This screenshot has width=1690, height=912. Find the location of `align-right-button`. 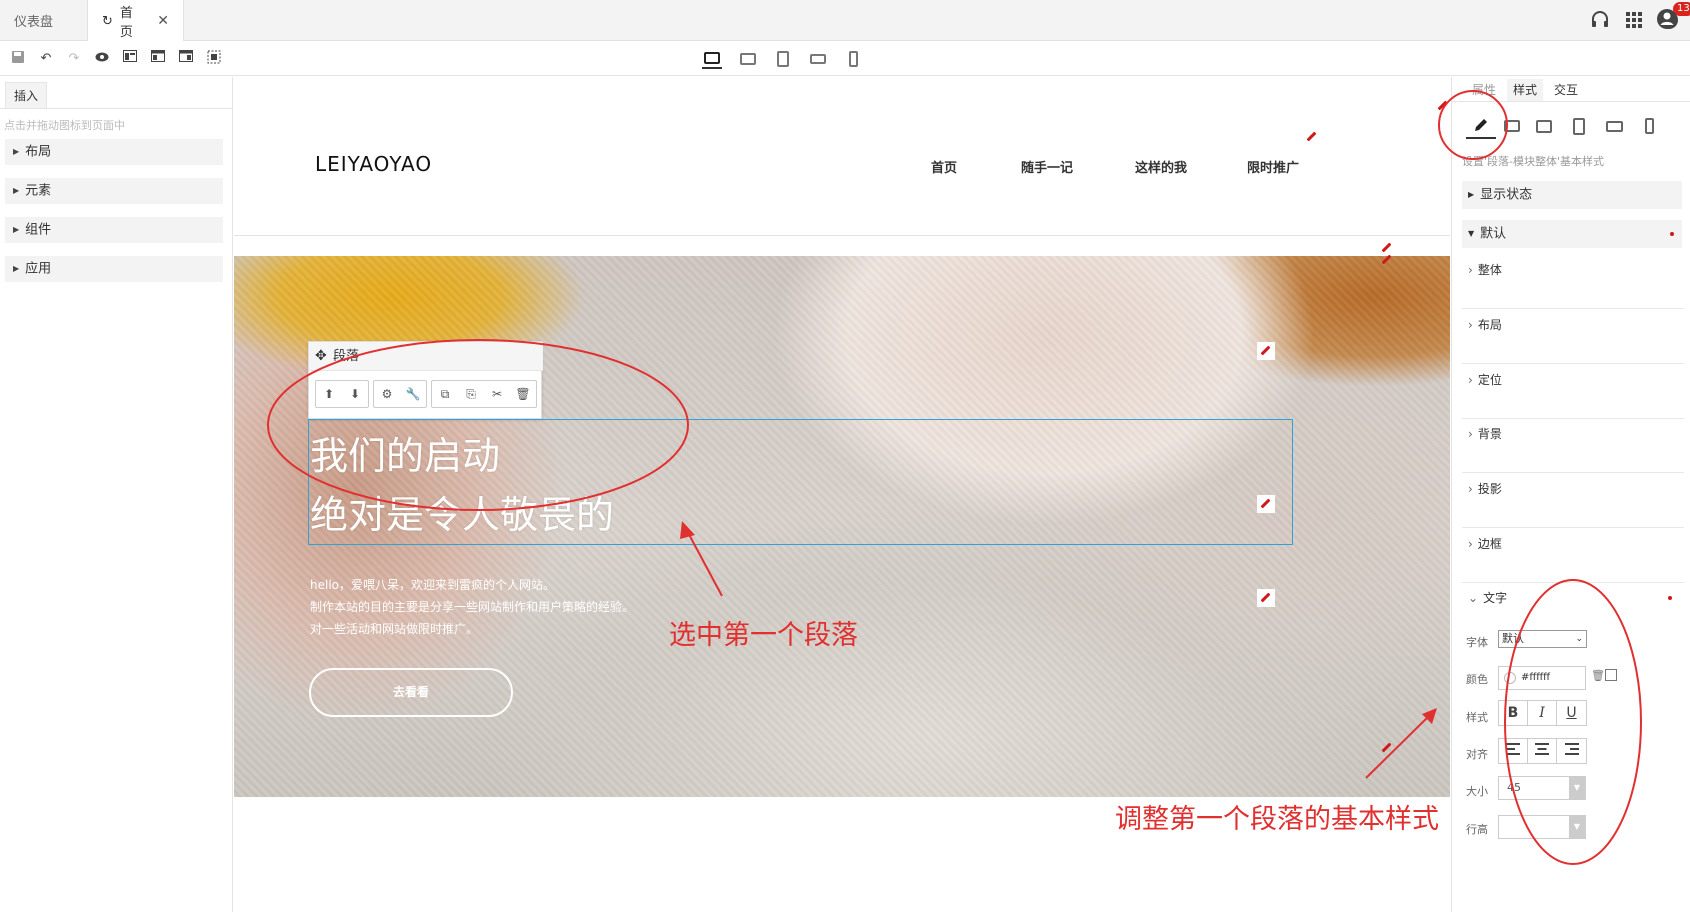

align-right-button is located at coordinates (1571, 751).